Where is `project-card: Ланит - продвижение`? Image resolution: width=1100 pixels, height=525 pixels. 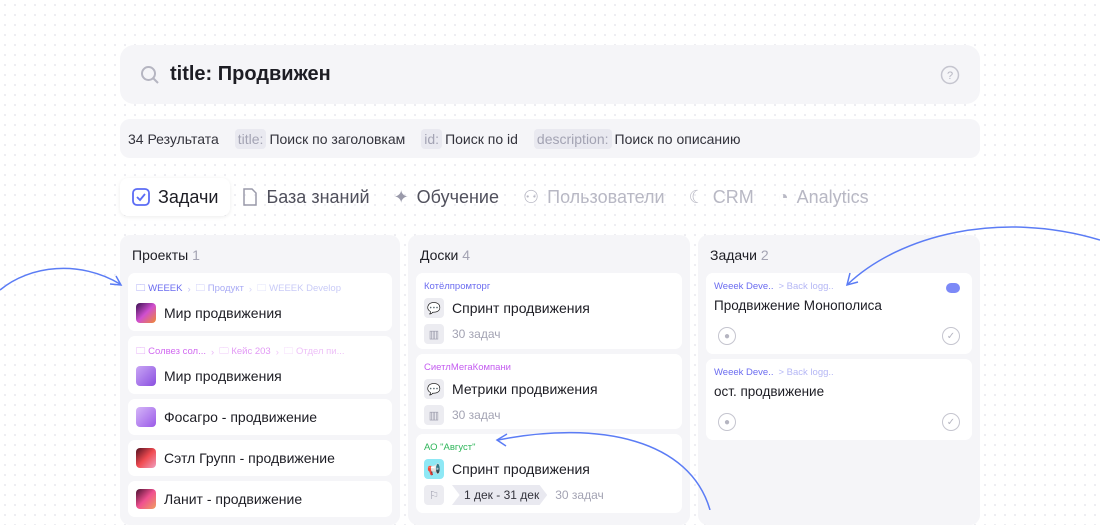 project-card: Ланит - продвижение is located at coordinates (260, 499).